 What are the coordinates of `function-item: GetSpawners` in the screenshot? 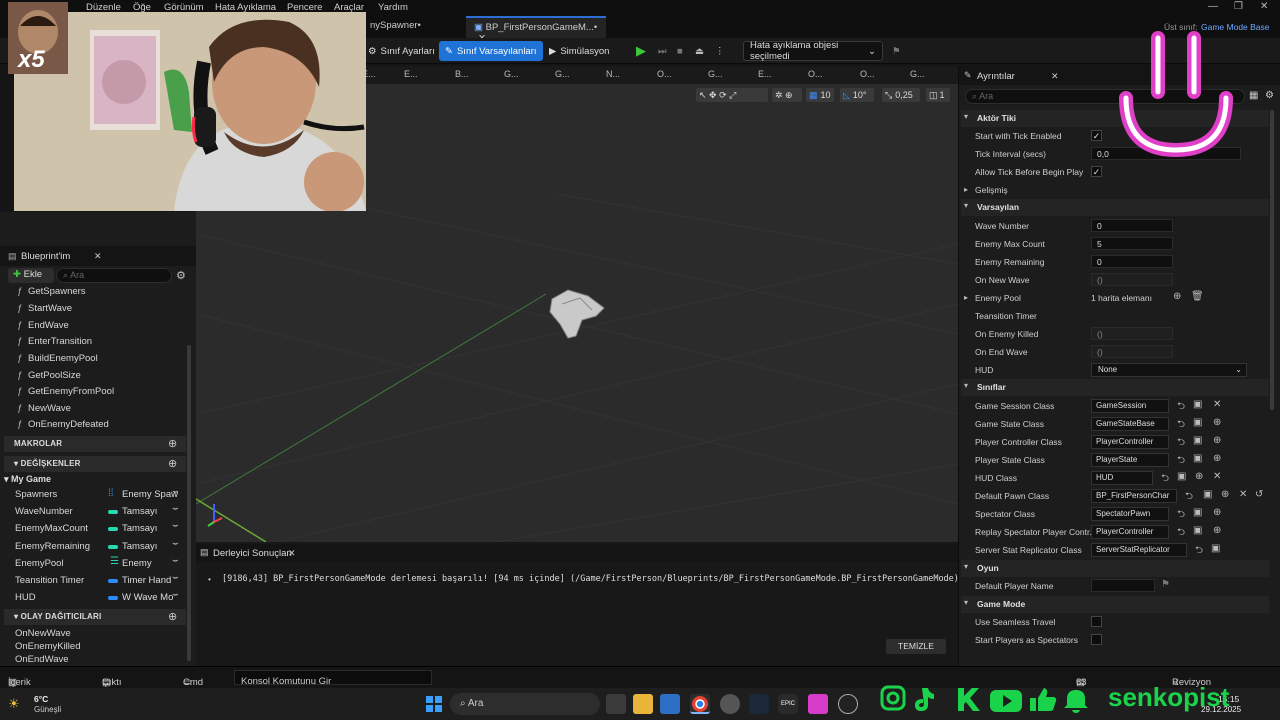 It's located at (57, 291).